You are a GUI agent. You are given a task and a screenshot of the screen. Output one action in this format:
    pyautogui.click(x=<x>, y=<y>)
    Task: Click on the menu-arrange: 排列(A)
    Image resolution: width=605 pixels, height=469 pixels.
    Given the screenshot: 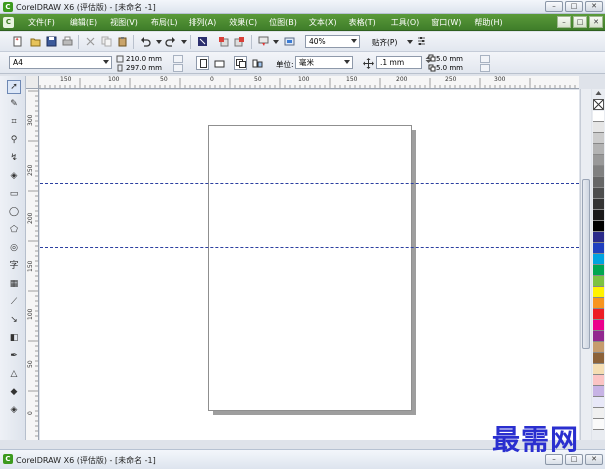 What is the action you would take?
    pyautogui.click(x=203, y=22)
    